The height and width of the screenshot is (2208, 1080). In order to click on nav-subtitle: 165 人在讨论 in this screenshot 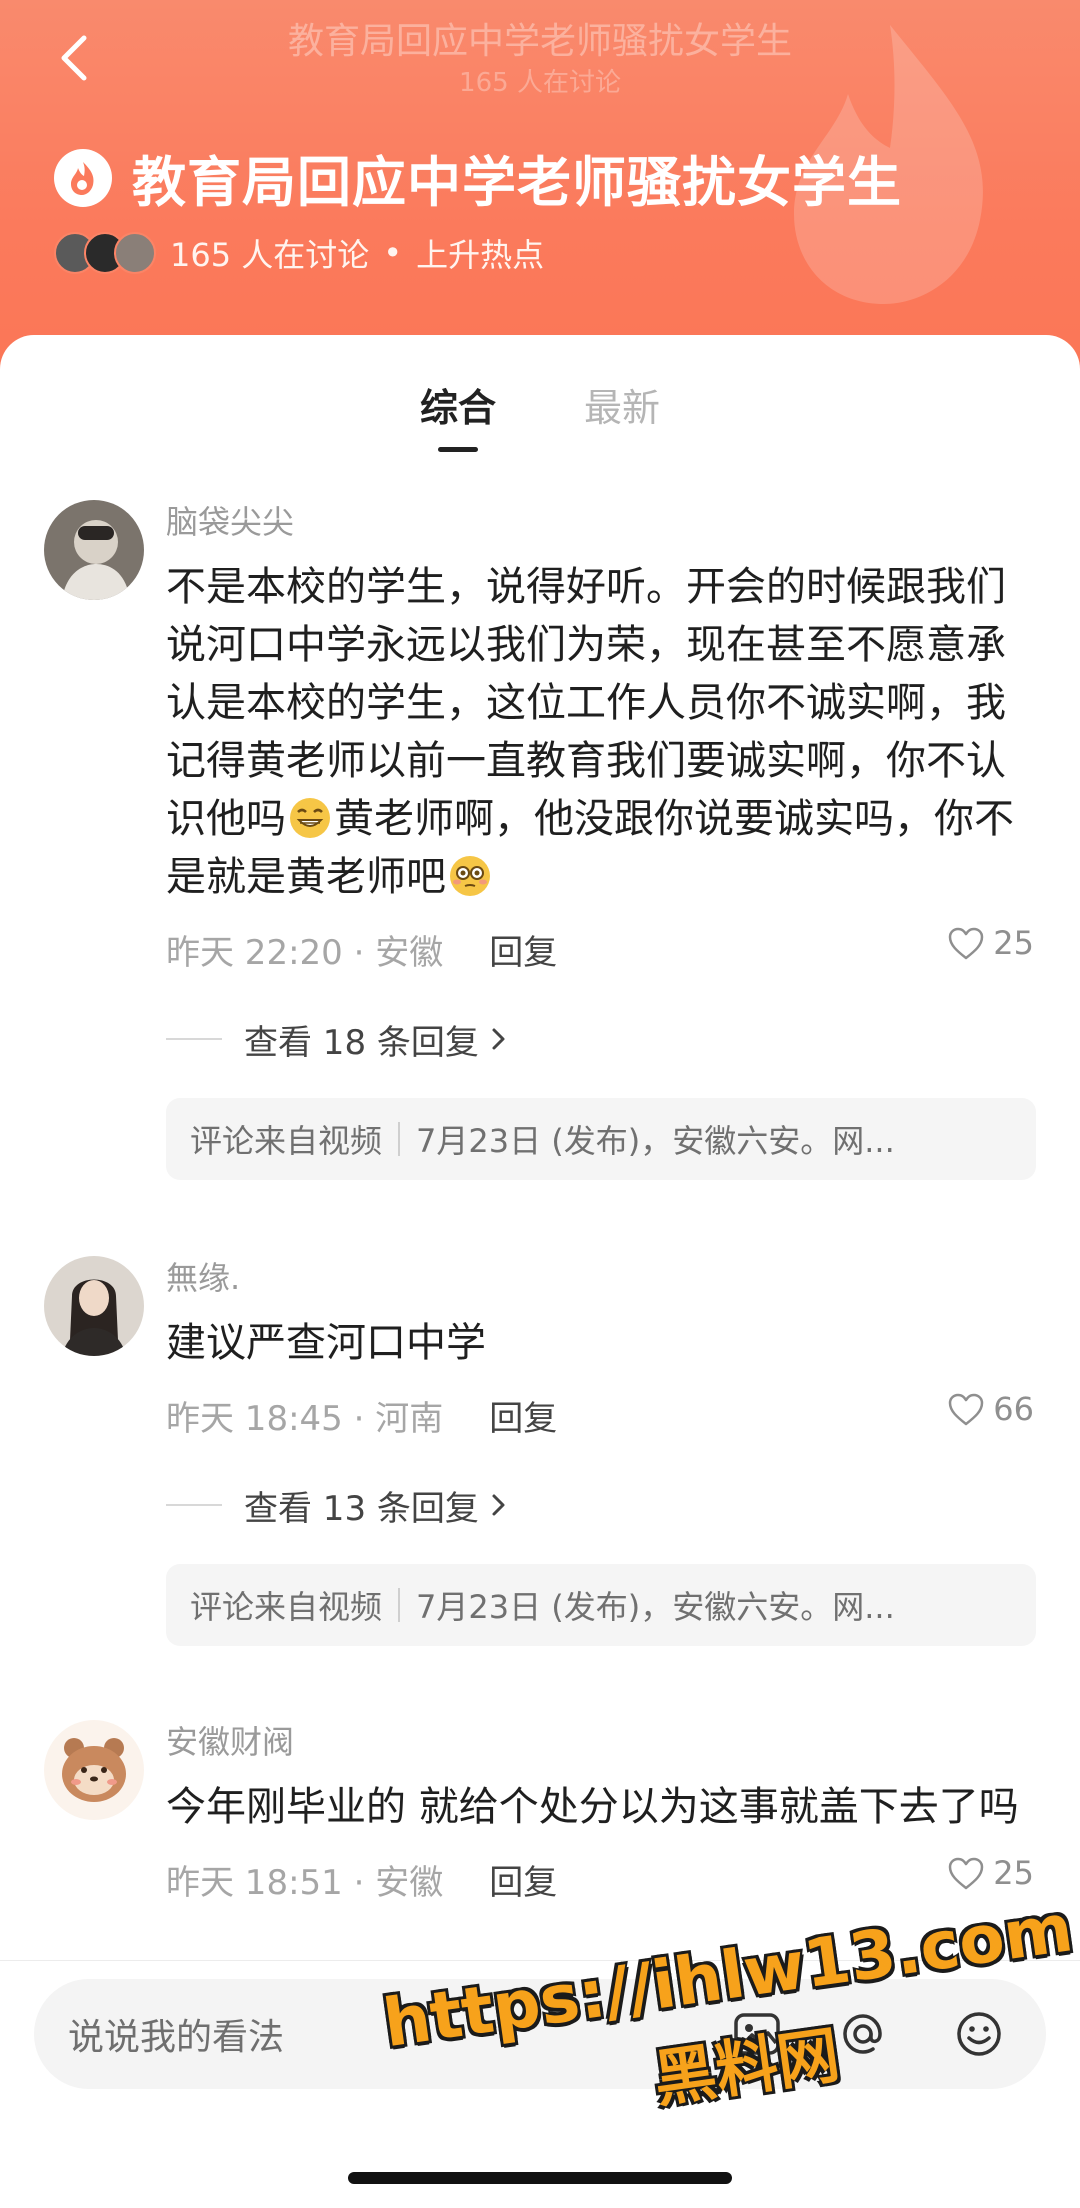, I will do `click(540, 83)`.